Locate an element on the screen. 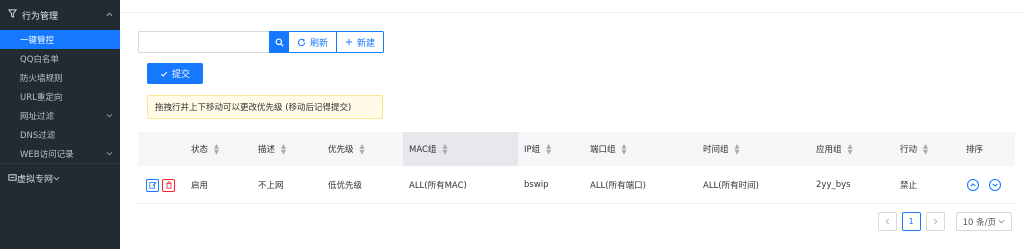 This screenshot has height=249, width=1022. chevron-right-icon is located at coordinates (935, 221).